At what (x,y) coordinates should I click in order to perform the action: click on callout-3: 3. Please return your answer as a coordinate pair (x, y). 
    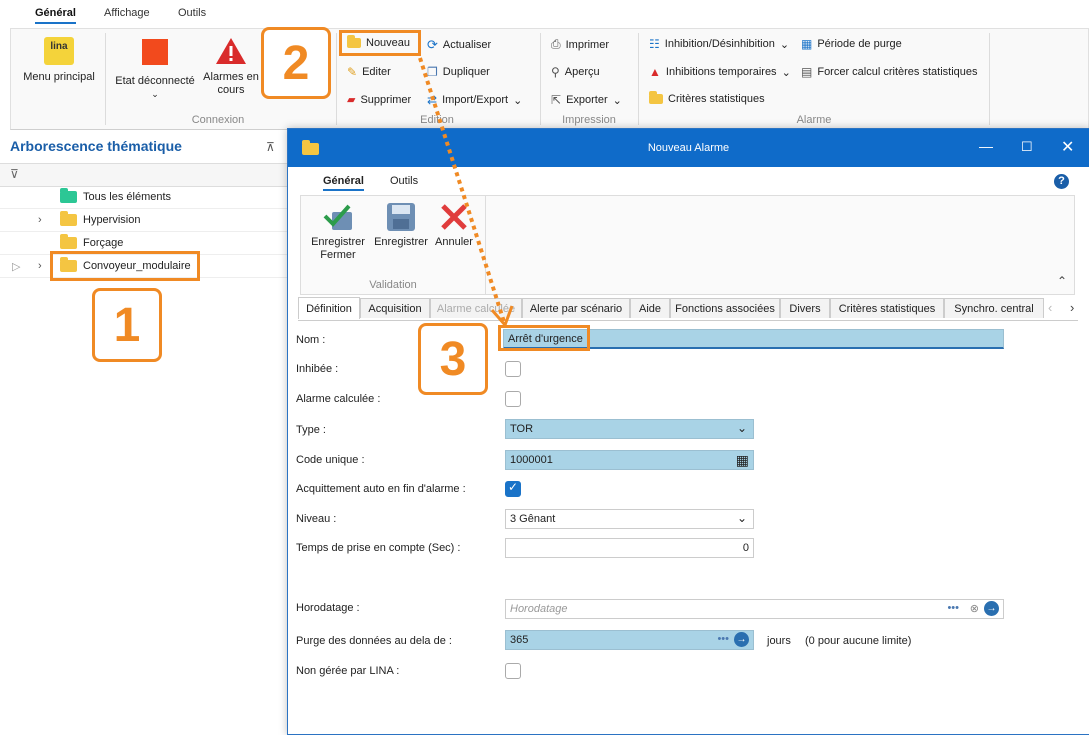
    Looking at the image, I should click on (453, 359).